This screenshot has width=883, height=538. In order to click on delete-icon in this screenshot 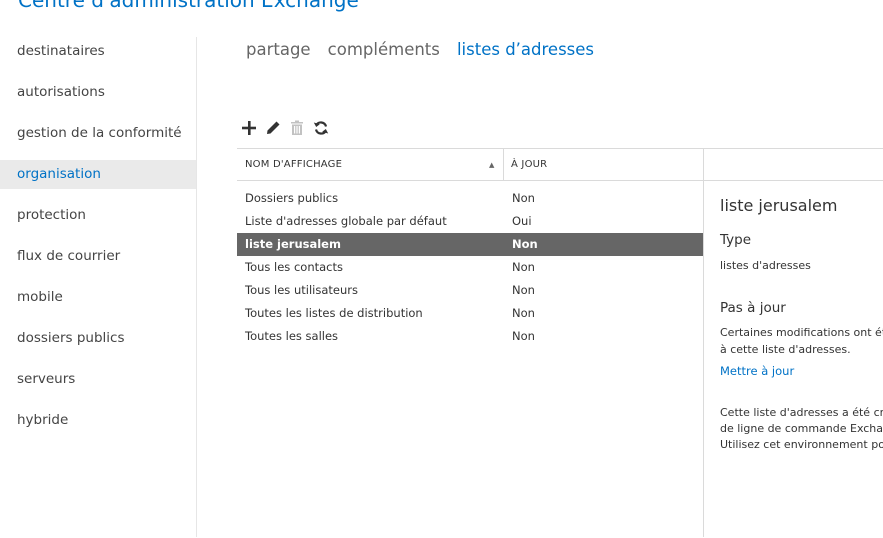, I will do `click(297, 127)`.